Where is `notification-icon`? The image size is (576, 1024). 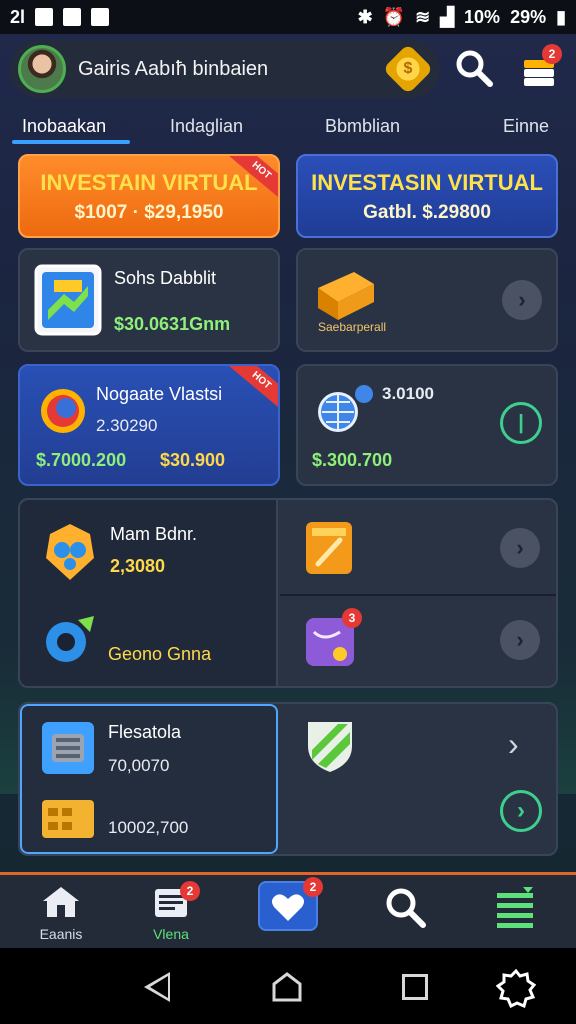 notification-icon is located at coordinates (44, 17).